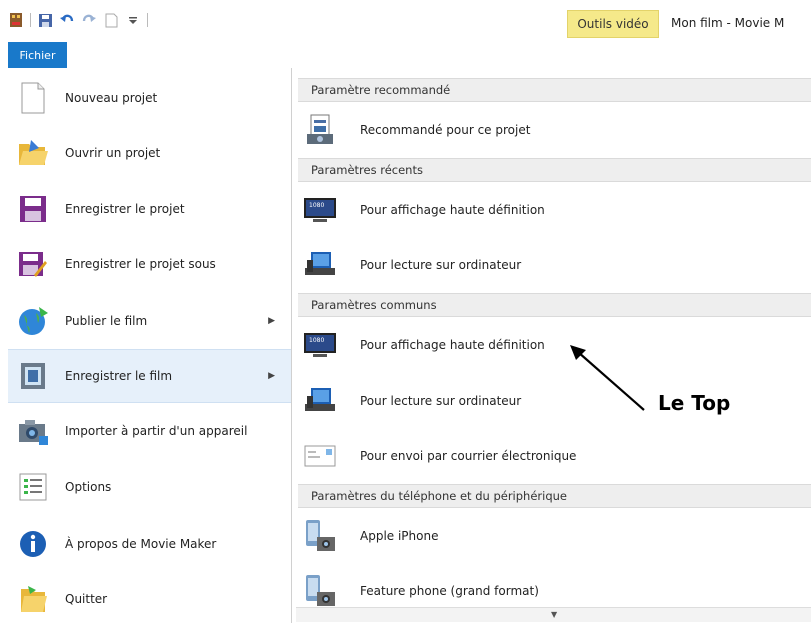 This screenshot has height=625, width=811. I want to click on menu-item-label: Publier le film, so click(106, 321).